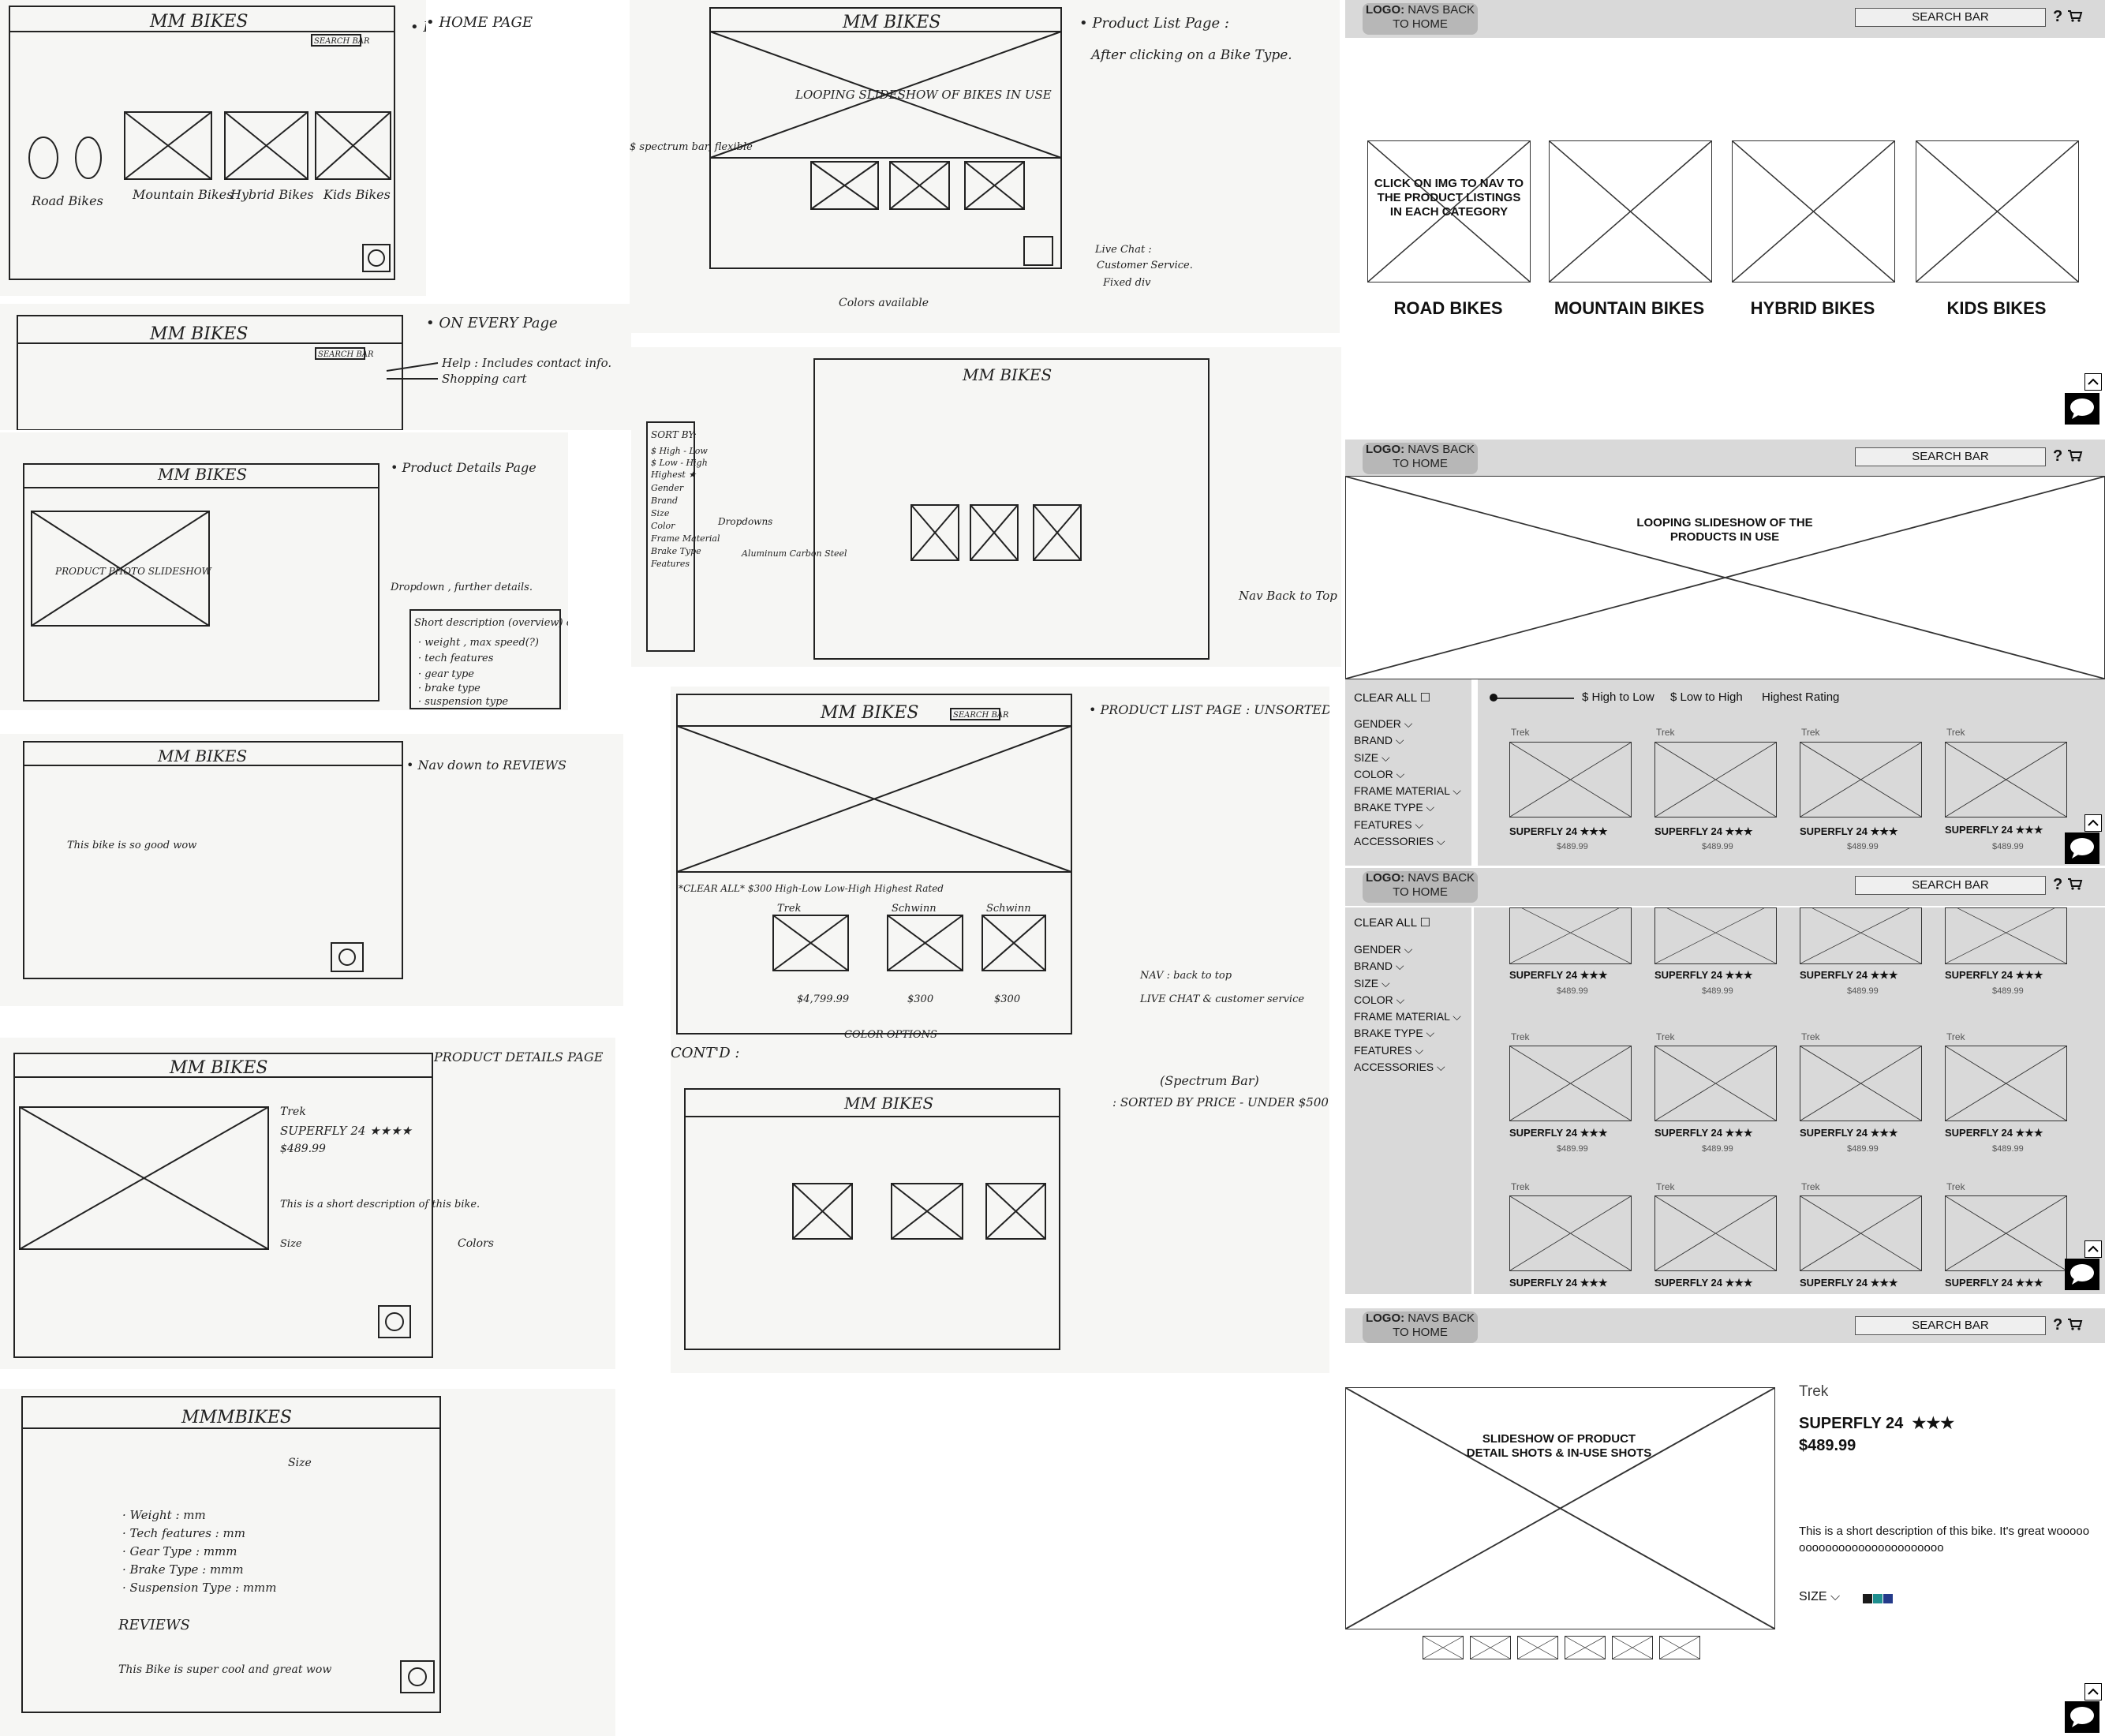 This screenshot has width=2105, height=1736. What do you see at coordinates (1997, 308) in the screenshot?
I see `category-label-kids: KIDS BIKES` at bounding box center [1997, 308].